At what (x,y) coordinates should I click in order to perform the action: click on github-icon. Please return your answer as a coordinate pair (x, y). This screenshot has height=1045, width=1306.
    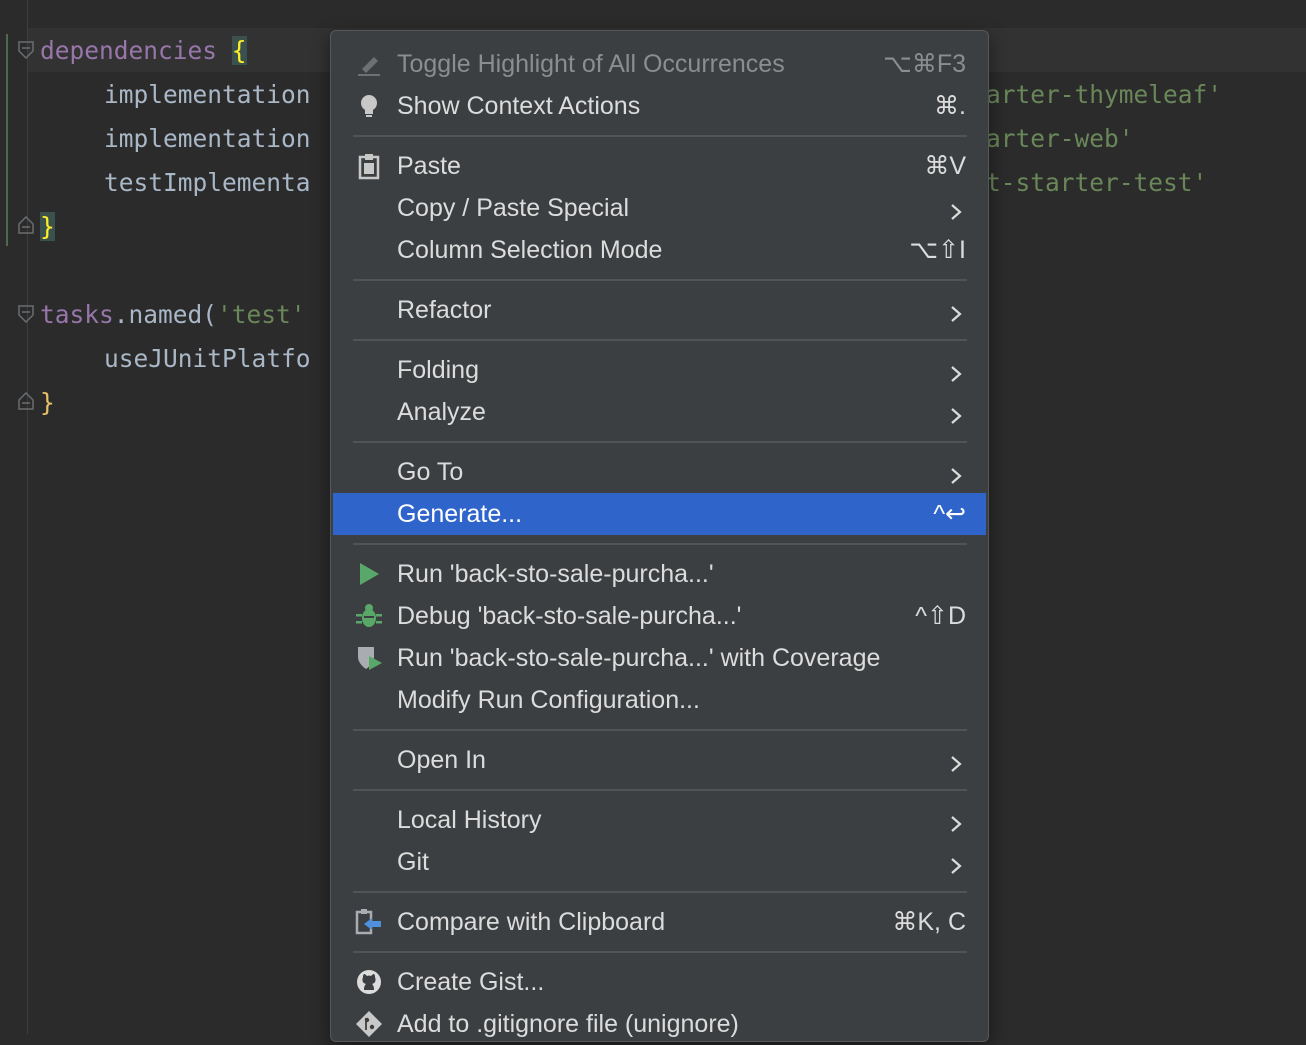
    Looking at the image, I should click on (369, 982).